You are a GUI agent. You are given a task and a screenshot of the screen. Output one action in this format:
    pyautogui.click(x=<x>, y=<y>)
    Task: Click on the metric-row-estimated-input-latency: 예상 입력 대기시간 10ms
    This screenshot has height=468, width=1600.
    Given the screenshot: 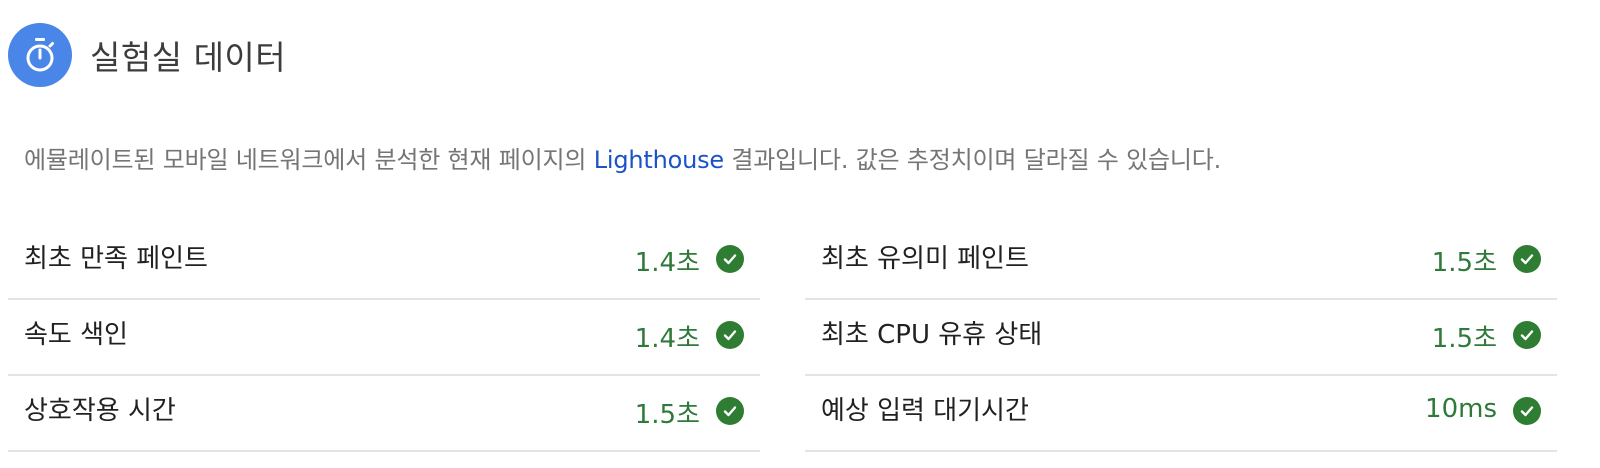 What is the action you would take?
    pyautogui.click(x=1181, y=414)
    